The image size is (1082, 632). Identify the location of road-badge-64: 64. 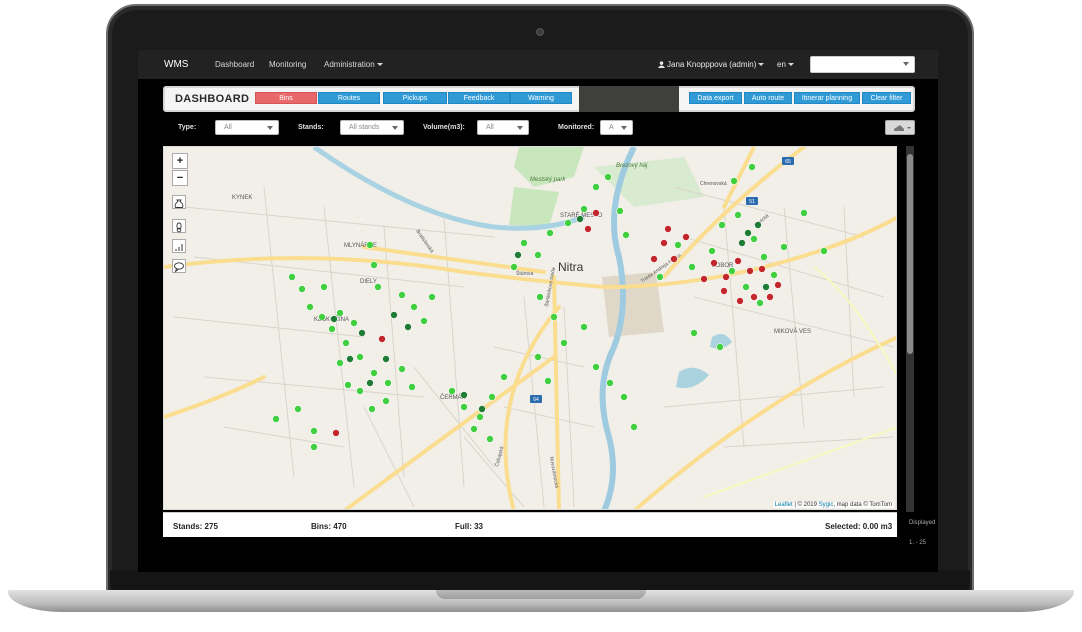
(536, 399).